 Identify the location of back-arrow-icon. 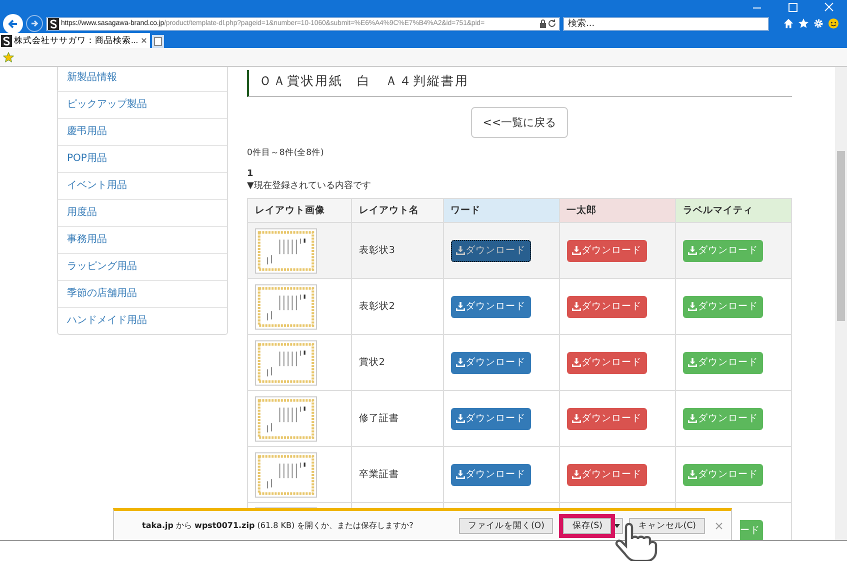
(13, 24).